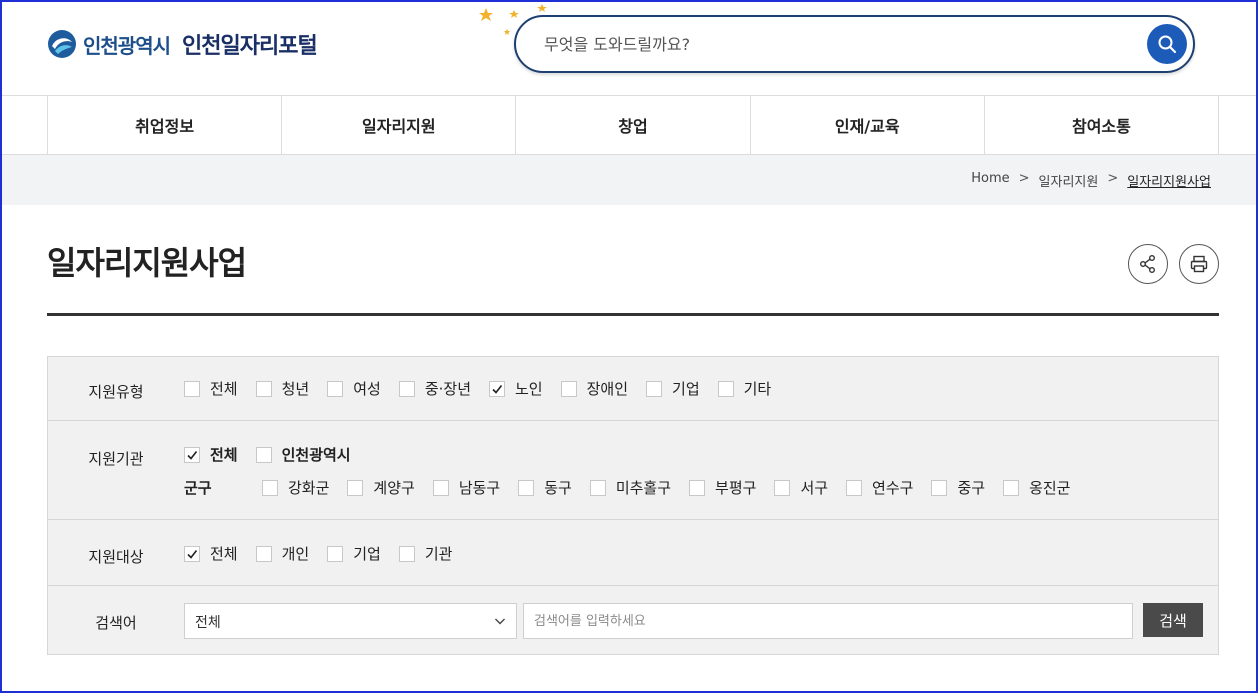  What do you see at coordinates (116, 392) in the screenshot?
I see `filter-label-type: 지원유형` at bounding box center [116, 392].